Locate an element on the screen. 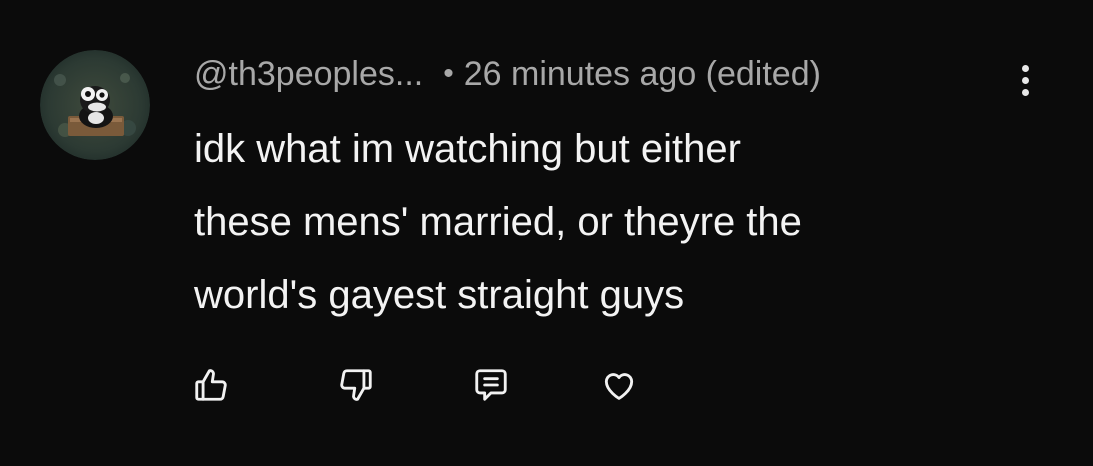  thumbs-down-icon is located at coordinates (356, 385).